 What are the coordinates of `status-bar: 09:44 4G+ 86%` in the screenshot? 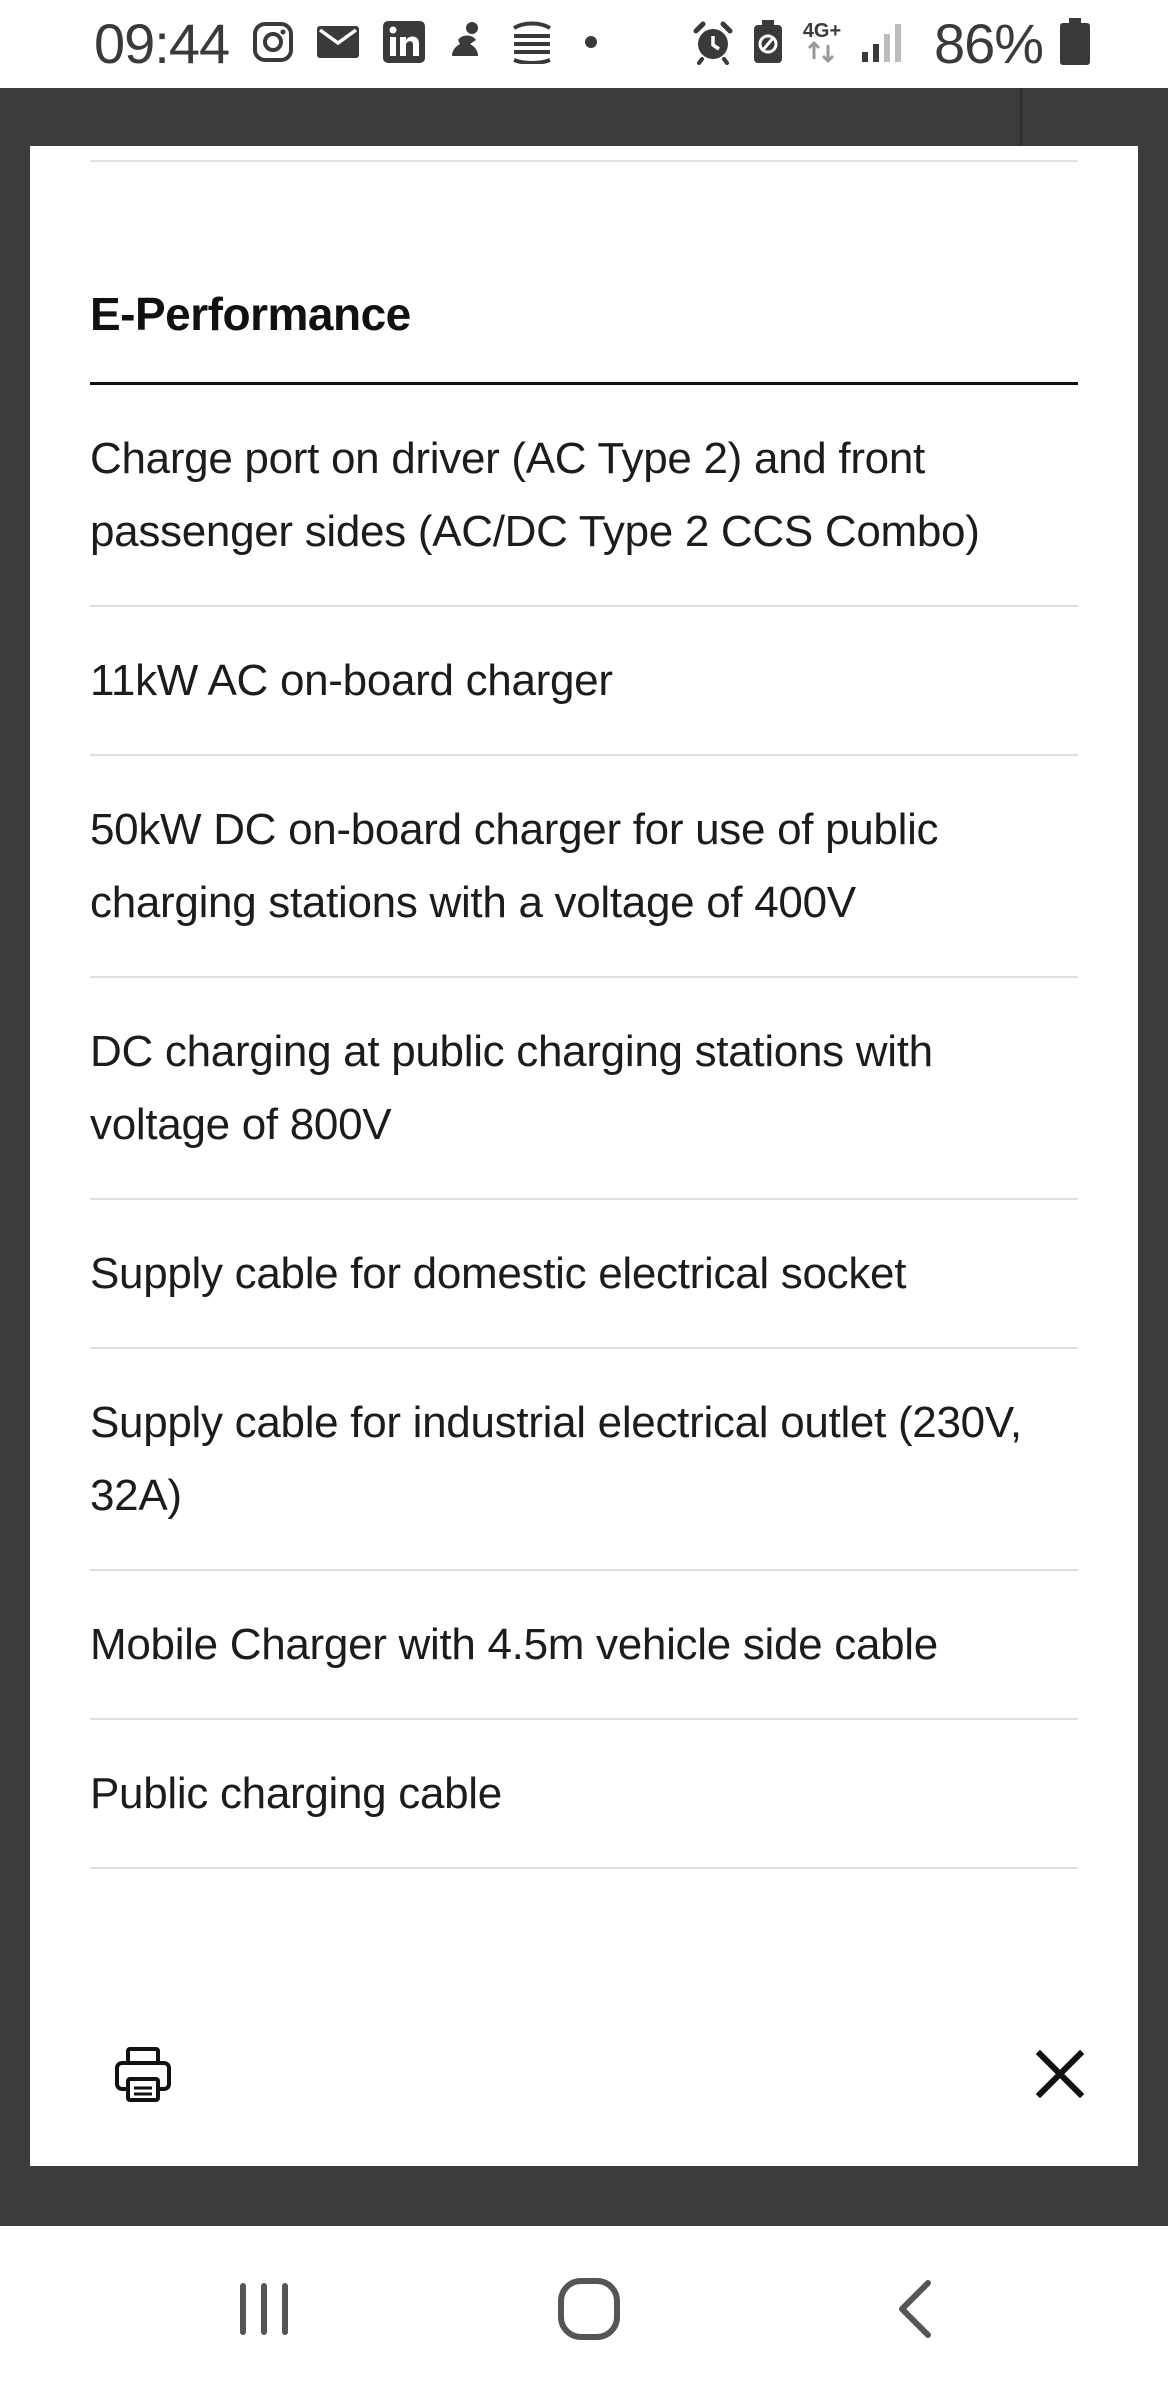 It's located at (584, 44).